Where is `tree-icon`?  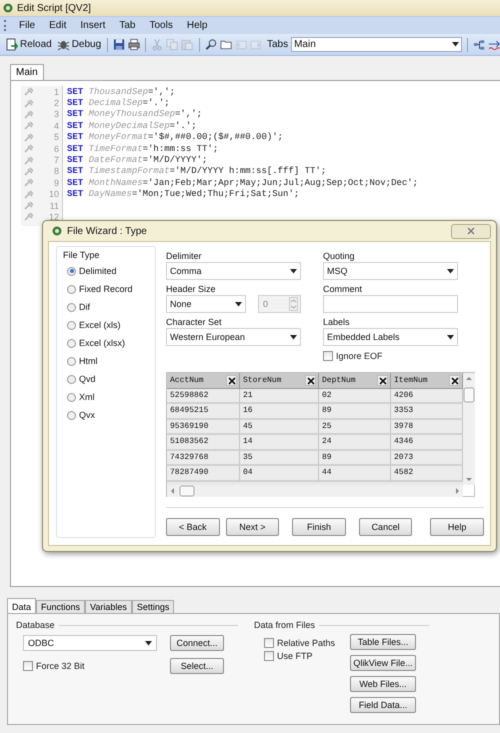
tree-icon is located at coordinates (478, 44).